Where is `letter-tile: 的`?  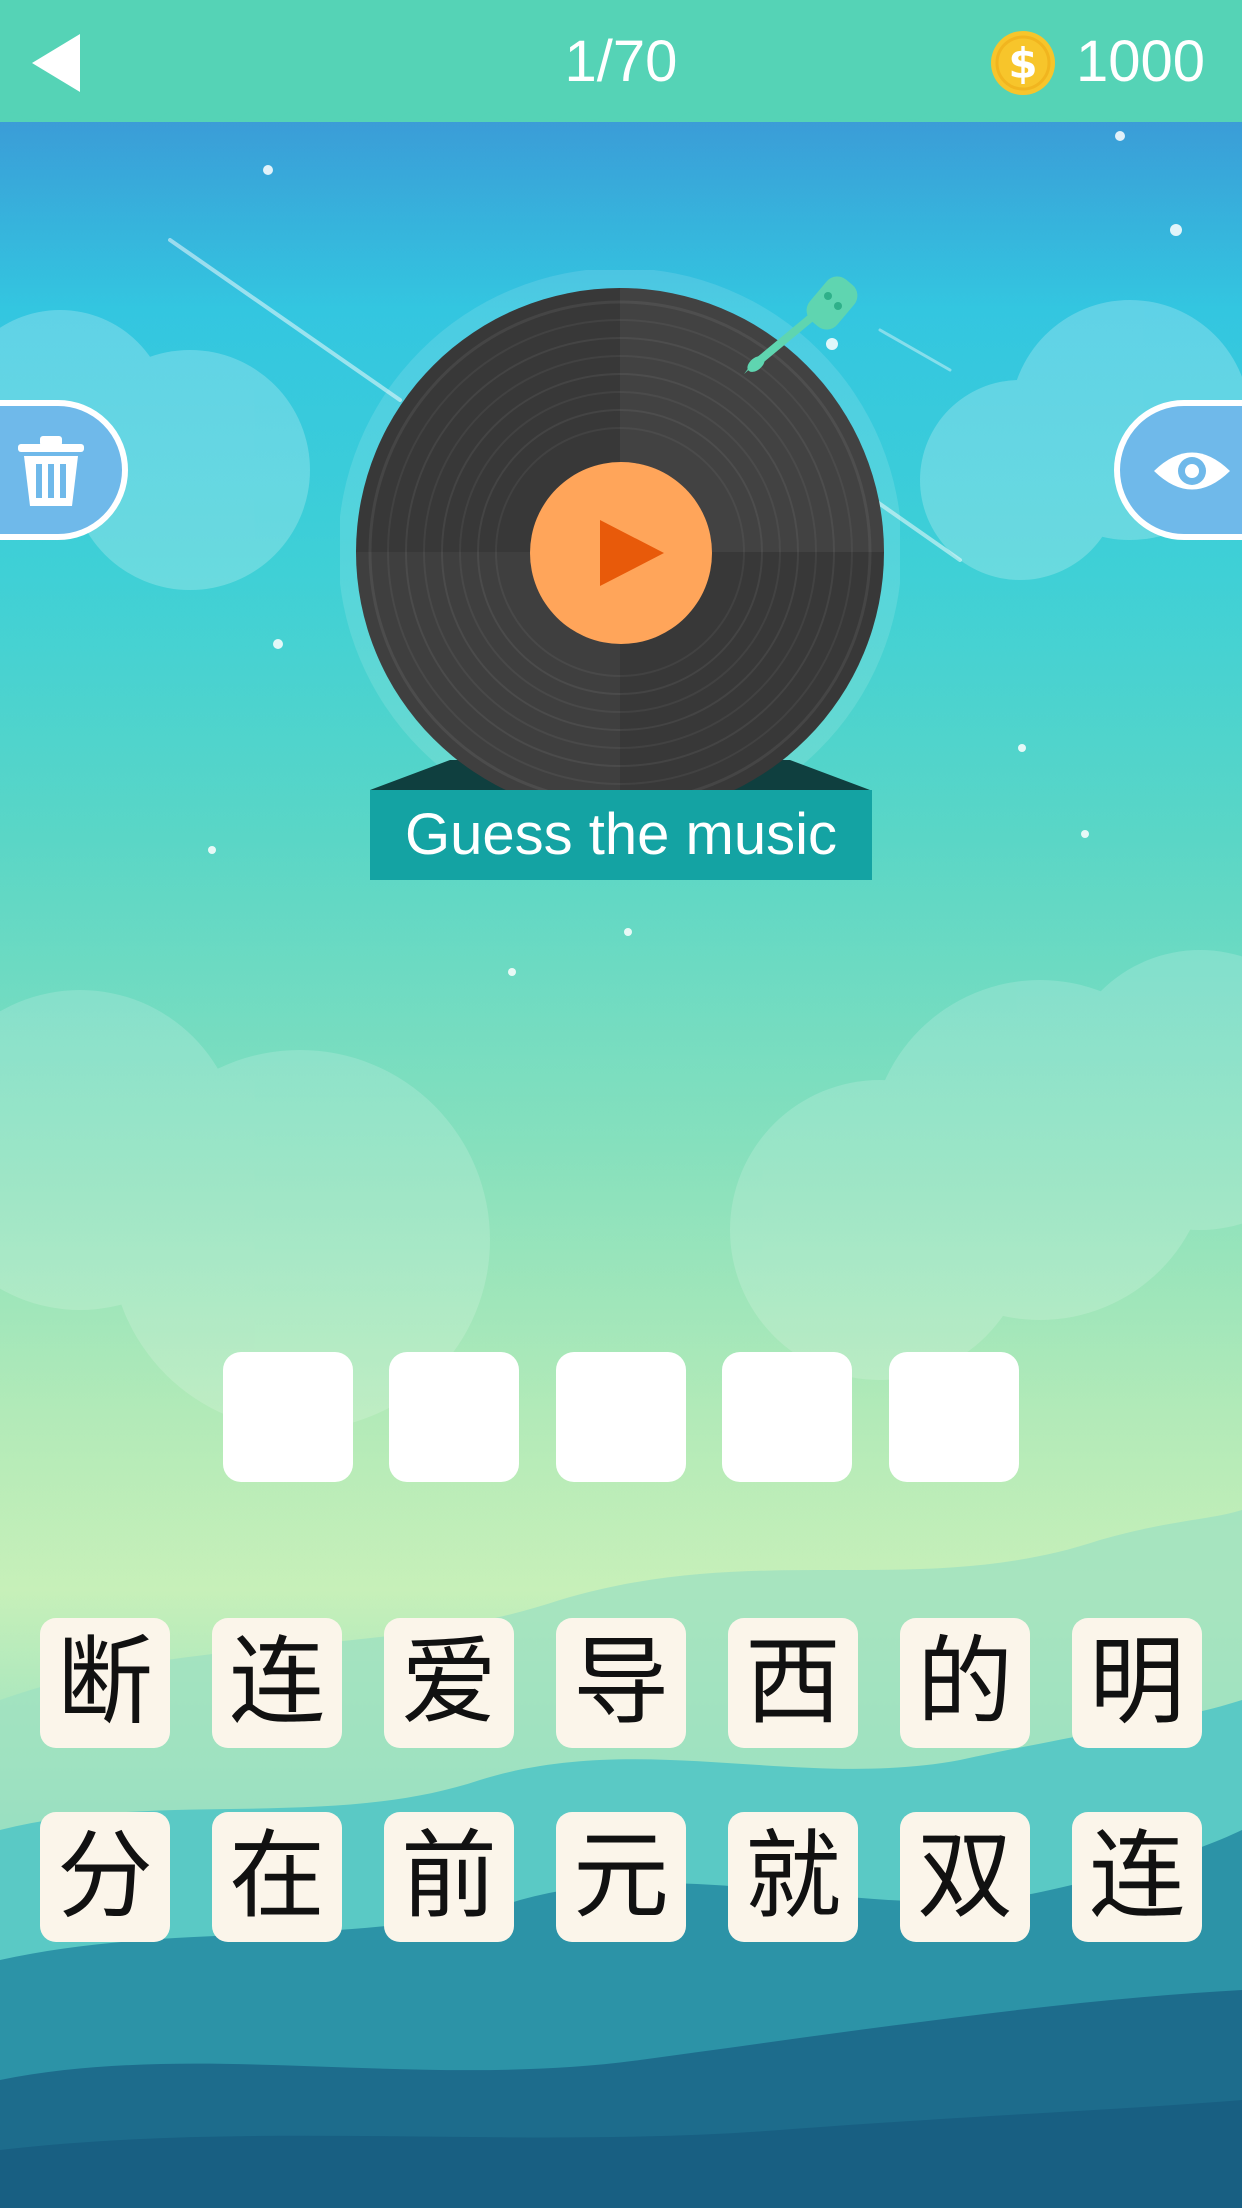 letter-tile: 的 is located at coordinates (965, 1683).